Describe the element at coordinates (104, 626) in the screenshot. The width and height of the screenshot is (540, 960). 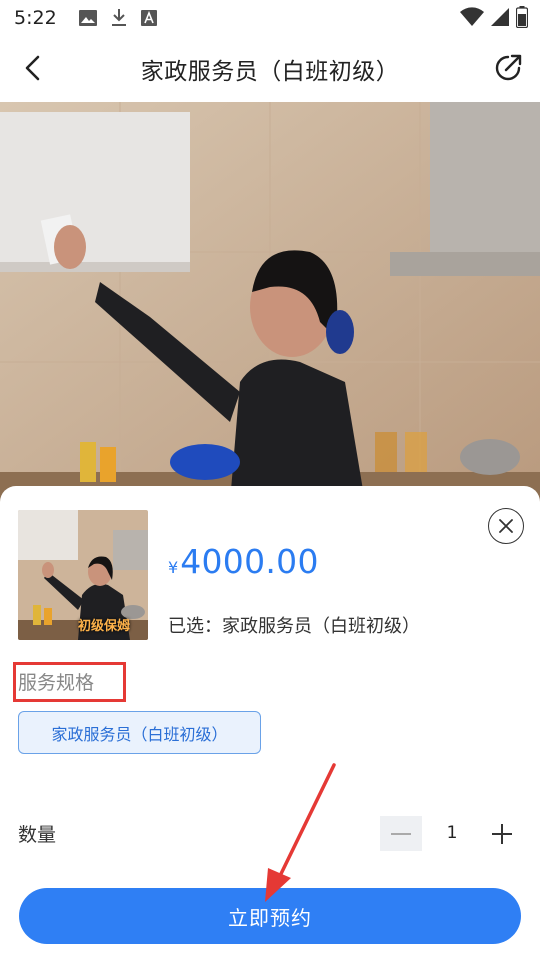
I see `thumbnail-caption: 初级保姆` at that location.